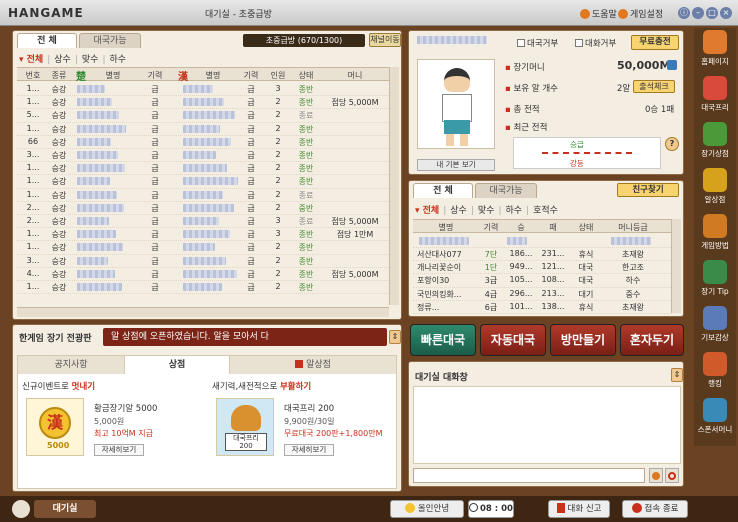  I want to click on sidebar-item-3: 장기상점, so click(715, 143).